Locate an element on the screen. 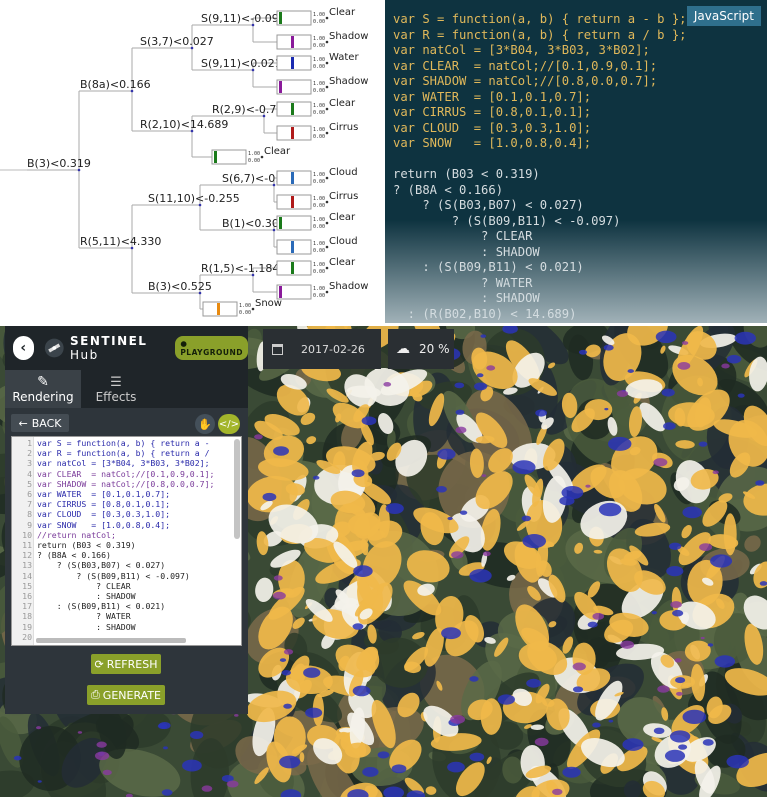 This screenshot has width=767, height=797. brush-icon: ✎ is located at coordinates (43, 382).